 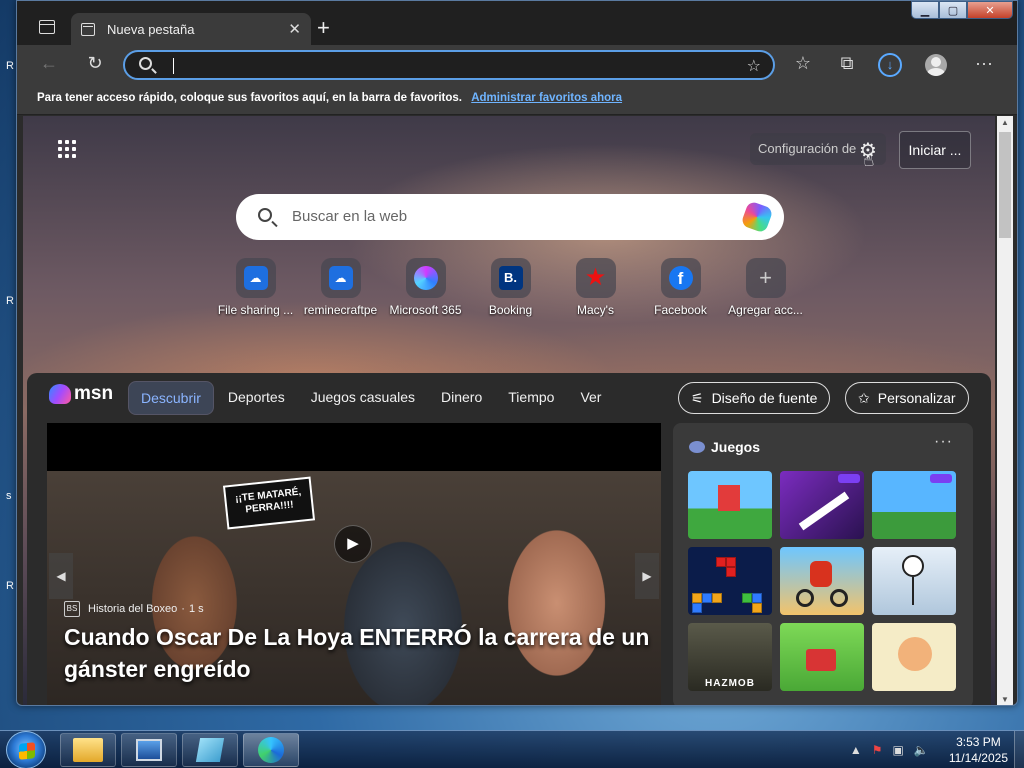 What do you see at coordinates (1005, 122) in the screenshot?
I see `scroll-up-arrow-icon: ▲` at bounding box center [1005, 122].